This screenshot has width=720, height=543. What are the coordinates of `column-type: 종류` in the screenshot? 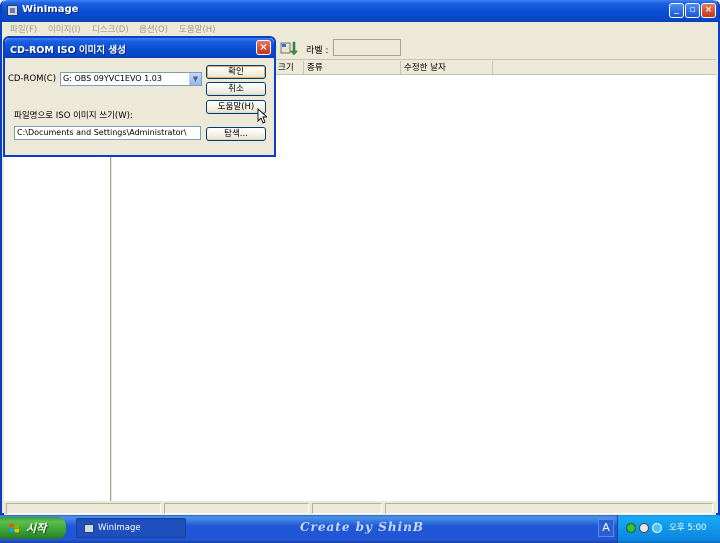 It's located at (352, 68).